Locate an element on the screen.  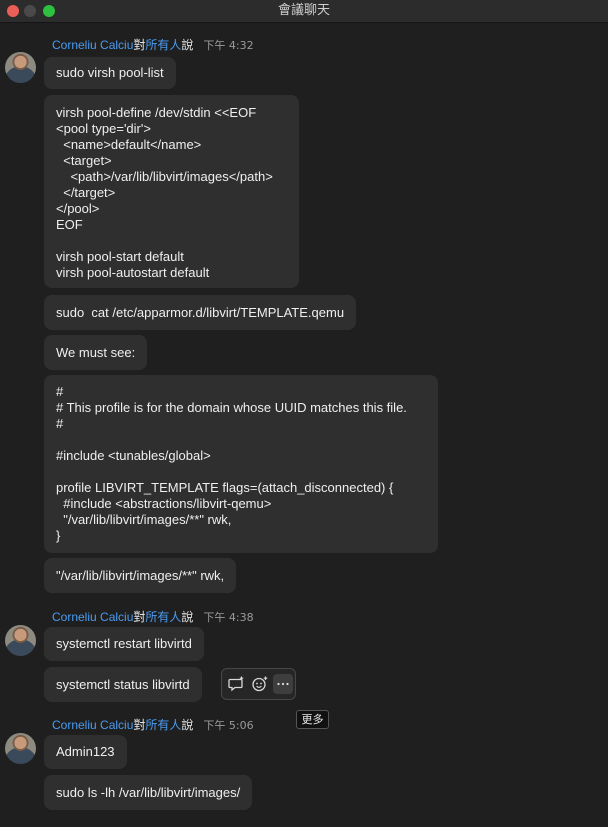
message-header: Corneliu Calciu對所有人說 下午 5:06 is located at coordinates (153, 725).